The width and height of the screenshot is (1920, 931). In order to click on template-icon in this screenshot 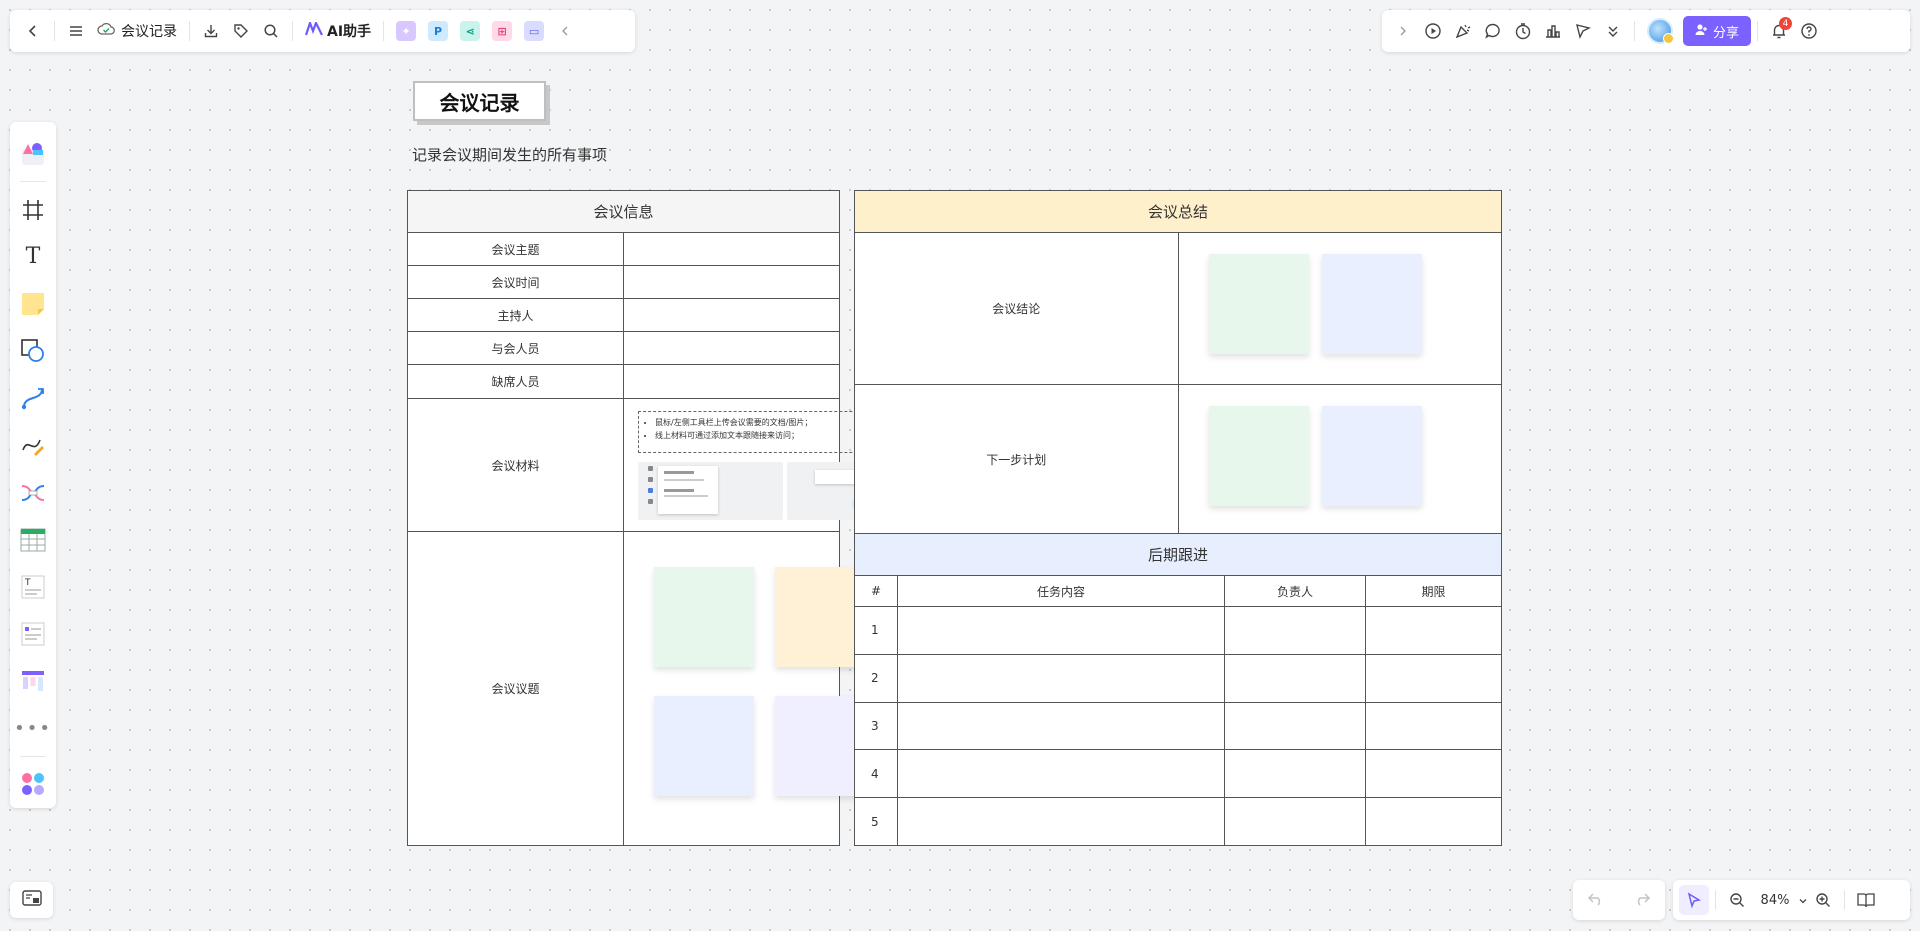, I will do `click(33, 153)`.